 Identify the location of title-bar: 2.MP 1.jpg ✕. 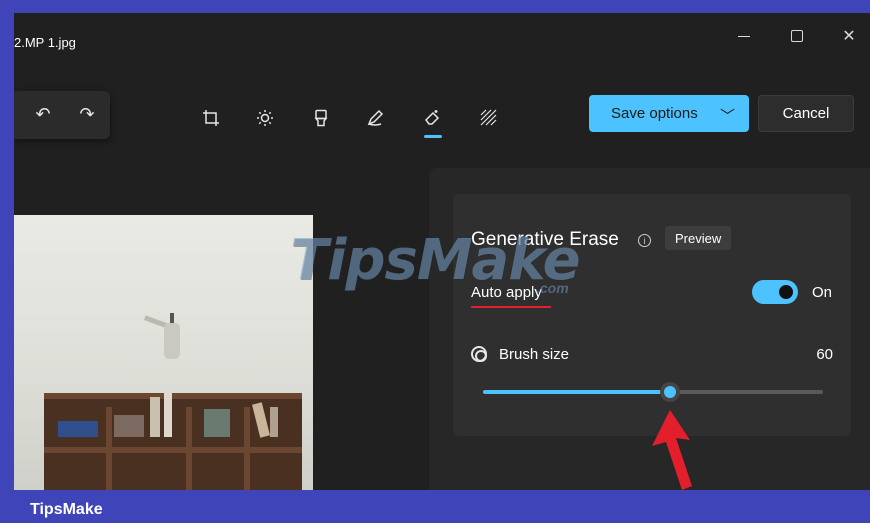
(442, 43).